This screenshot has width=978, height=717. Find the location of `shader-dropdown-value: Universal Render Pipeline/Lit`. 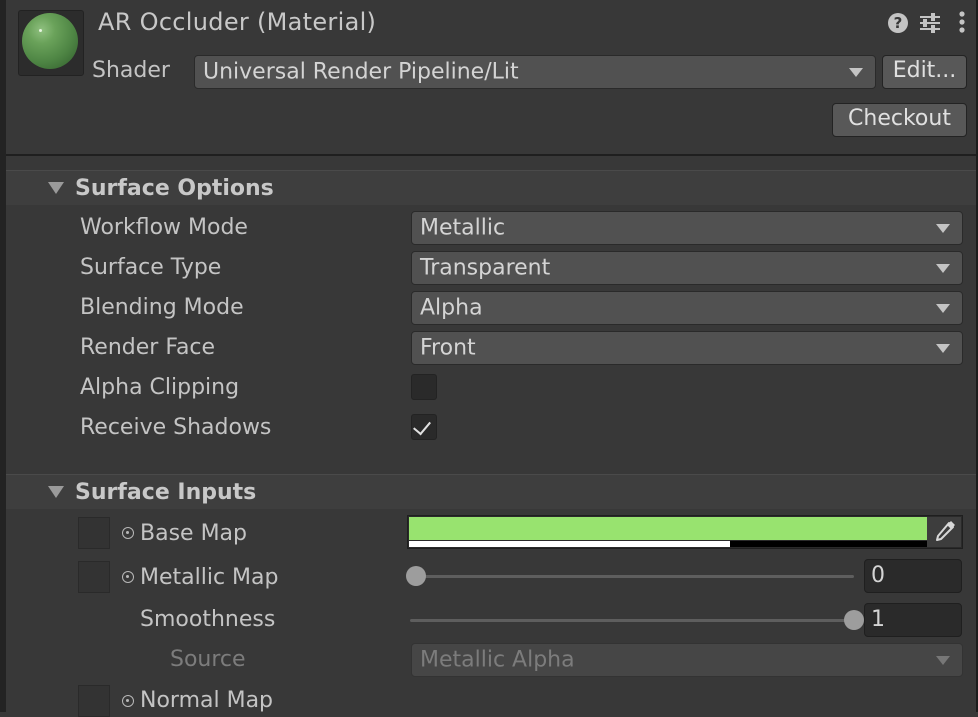

shader-dropdown-value: Universal Render Pipeline/Lit is located at coordinates (361, 72).